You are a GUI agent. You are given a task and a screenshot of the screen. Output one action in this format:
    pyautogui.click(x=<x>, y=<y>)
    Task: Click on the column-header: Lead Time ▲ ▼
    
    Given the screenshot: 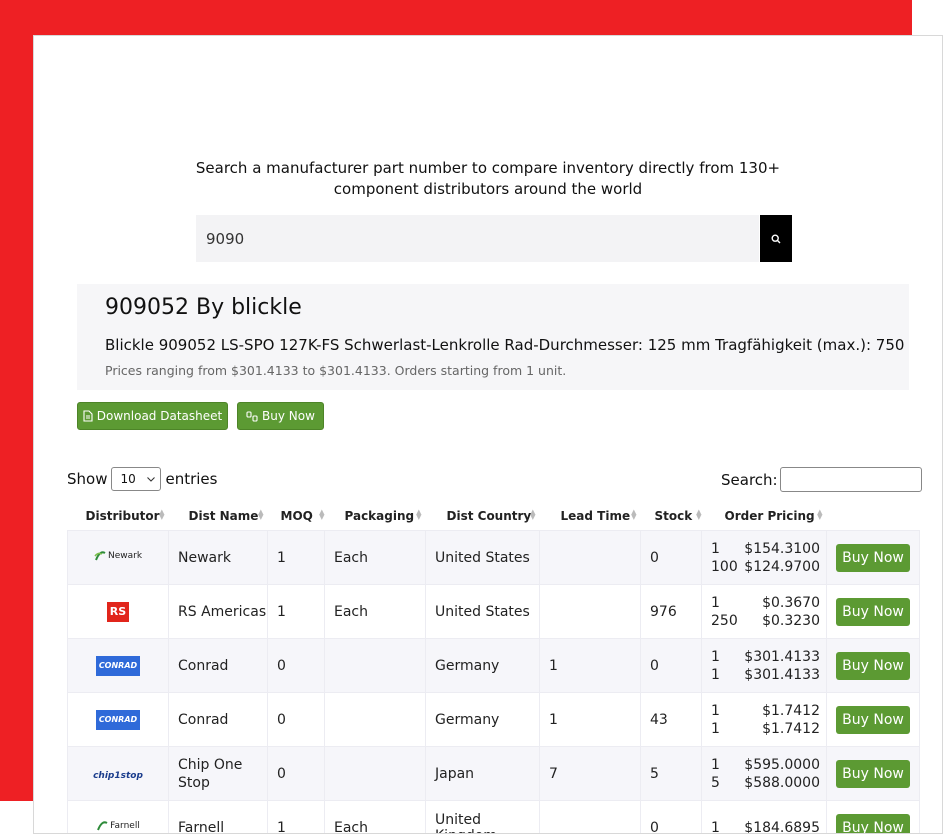 What is the action you would take?
    pyautogui.click(x=590, y=516)
    